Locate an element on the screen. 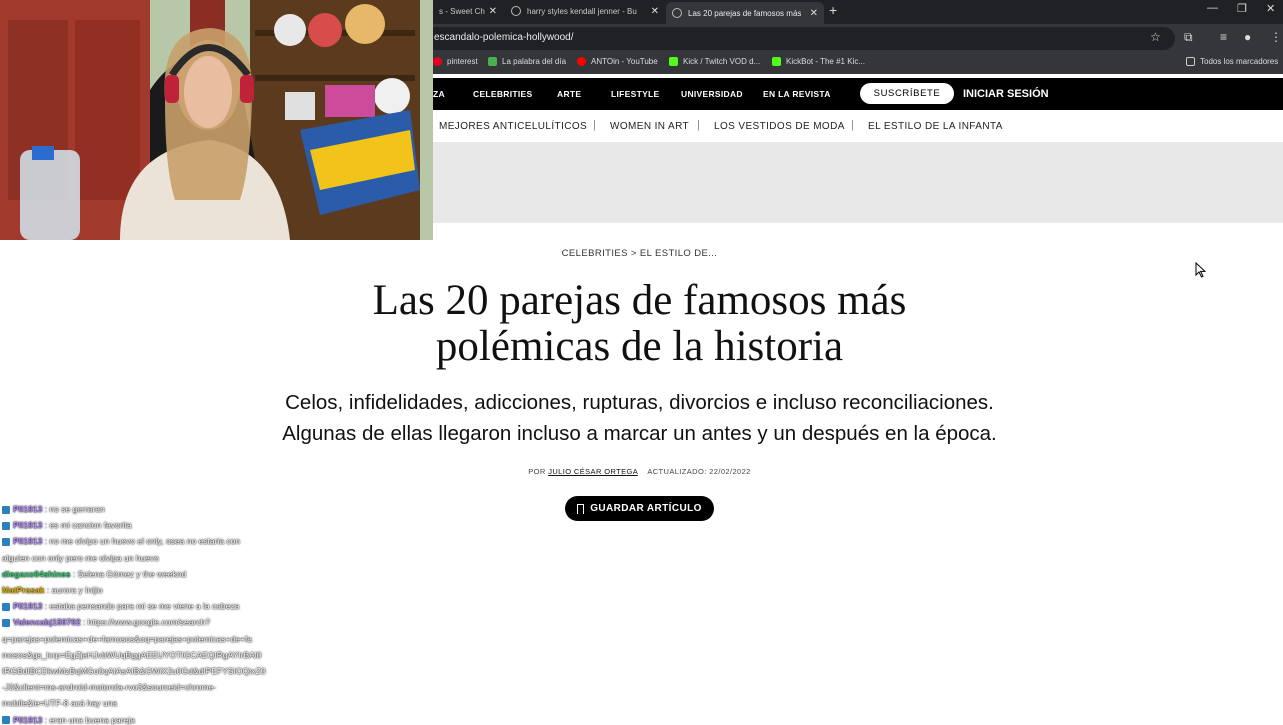 The height and width of the screenshot is (725, 1283). browser-tab-1: s - Sweet Ch ✕ is located at coordinates (468, 11).